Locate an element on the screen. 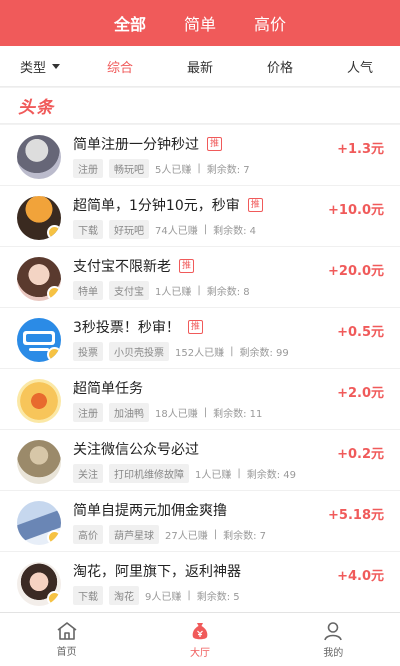  task-tag: 小贝壳投票 is located at coordinates (139, 351).